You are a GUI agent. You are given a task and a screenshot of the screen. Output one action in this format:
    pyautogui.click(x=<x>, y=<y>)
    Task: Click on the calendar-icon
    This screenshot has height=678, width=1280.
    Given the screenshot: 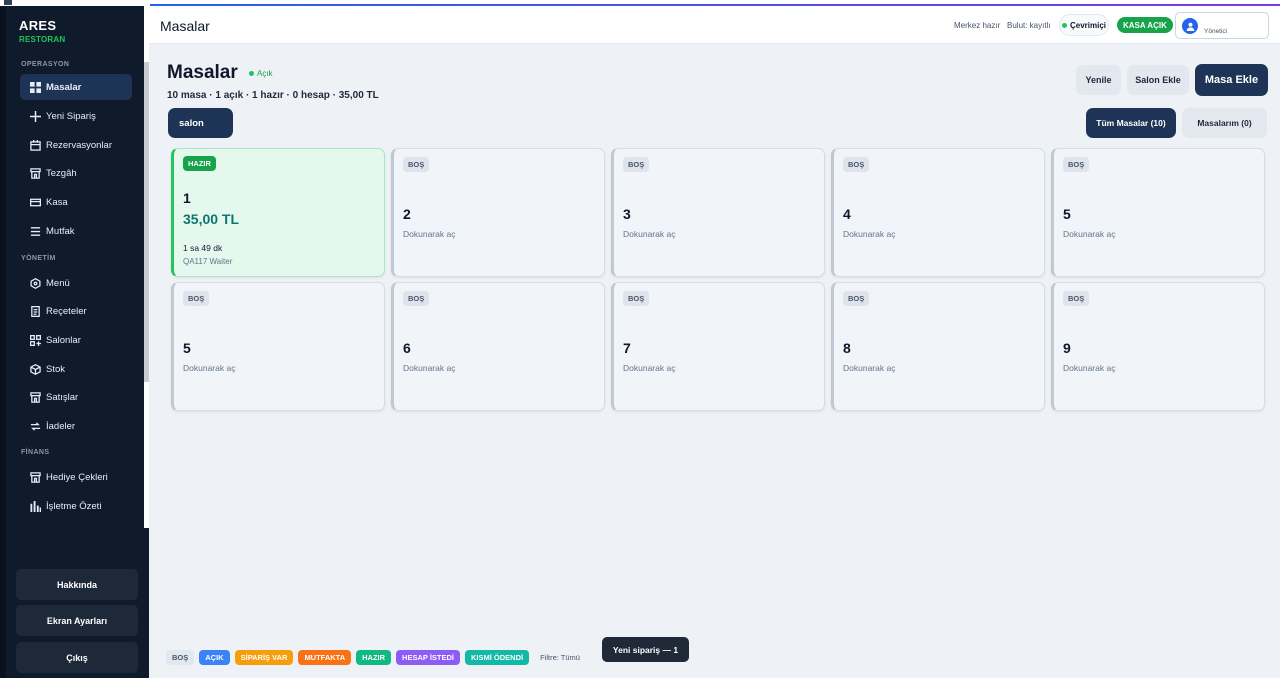 What is the action you would take?
    pyautogui.click(x=35, y=145)
    